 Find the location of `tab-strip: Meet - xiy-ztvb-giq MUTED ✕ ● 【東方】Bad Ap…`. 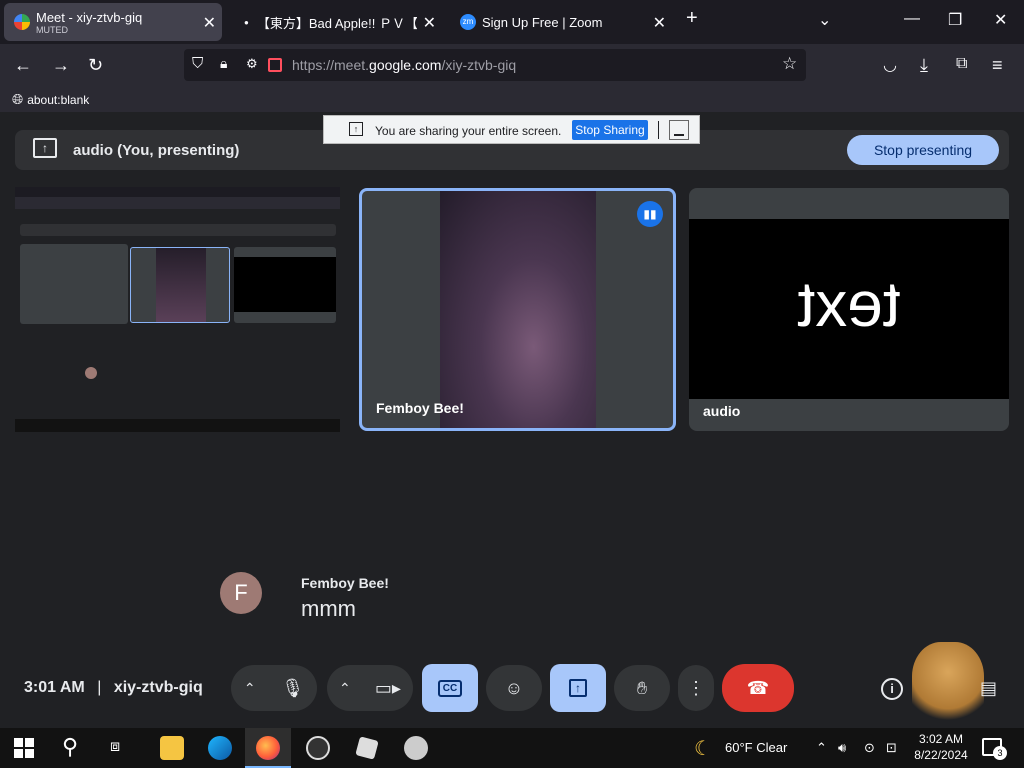

tab-strip: Meet - xiy-ztvb-giq MUTED ✕ ● 【東方】Bad Ap… is located at coordinates (512, 22).